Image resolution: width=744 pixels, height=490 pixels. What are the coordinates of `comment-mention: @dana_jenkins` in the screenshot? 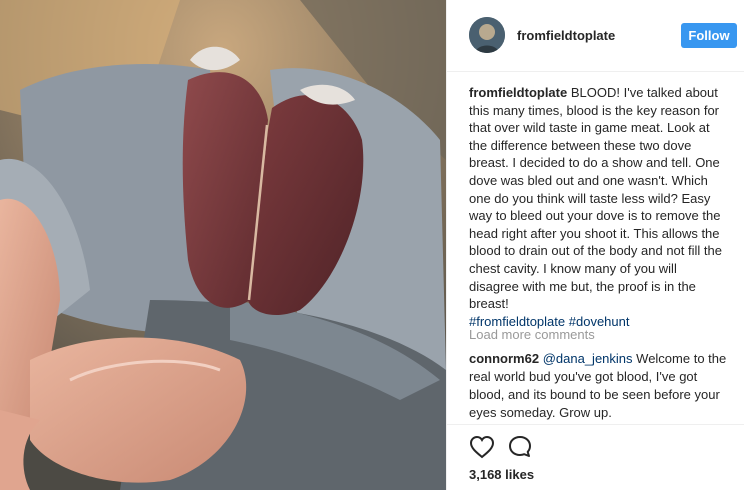 It's located at (588, 358).